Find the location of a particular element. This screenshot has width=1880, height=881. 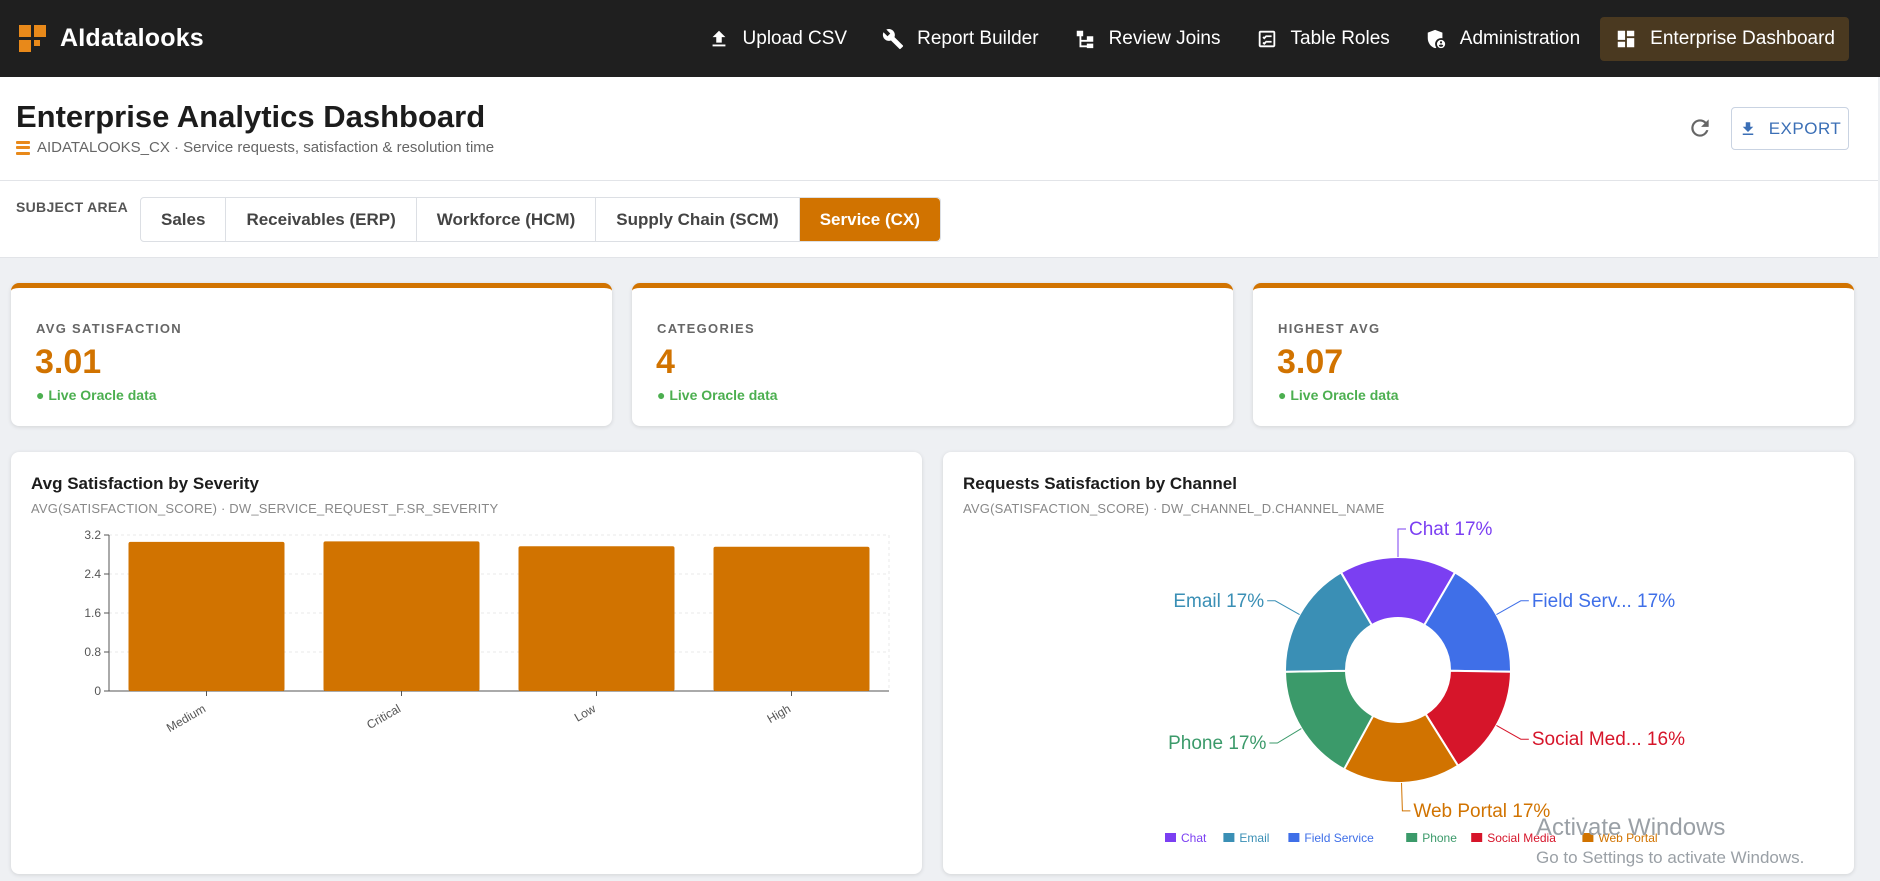

slice-label: Social Med... 16% is located at coordinates (1608, 739).